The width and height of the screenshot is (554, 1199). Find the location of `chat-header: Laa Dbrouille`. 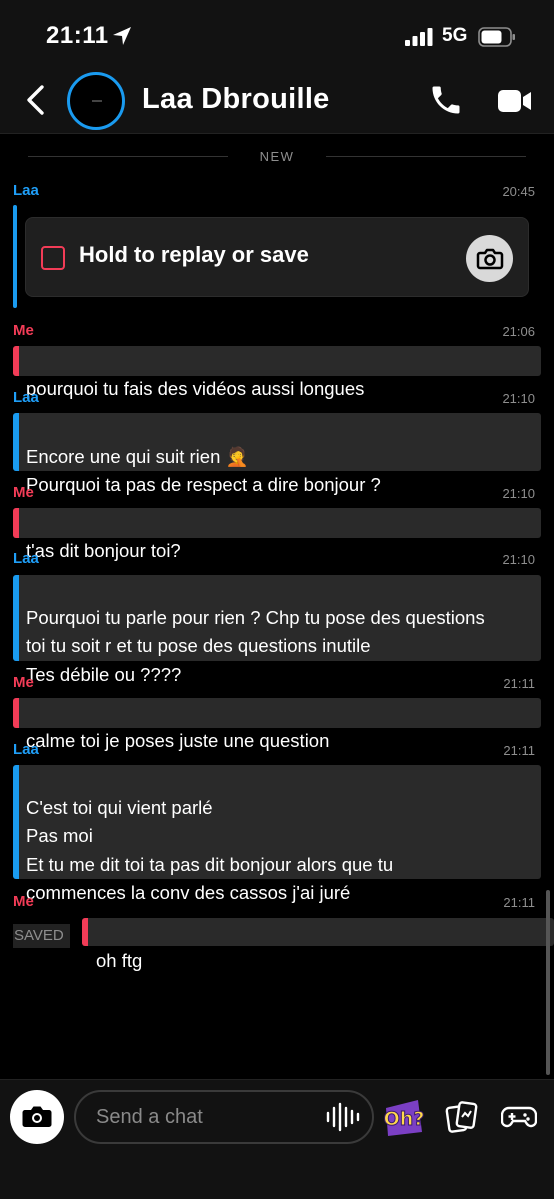

chat-header: Laa Dbrouille is located at coordinates (277, 102).